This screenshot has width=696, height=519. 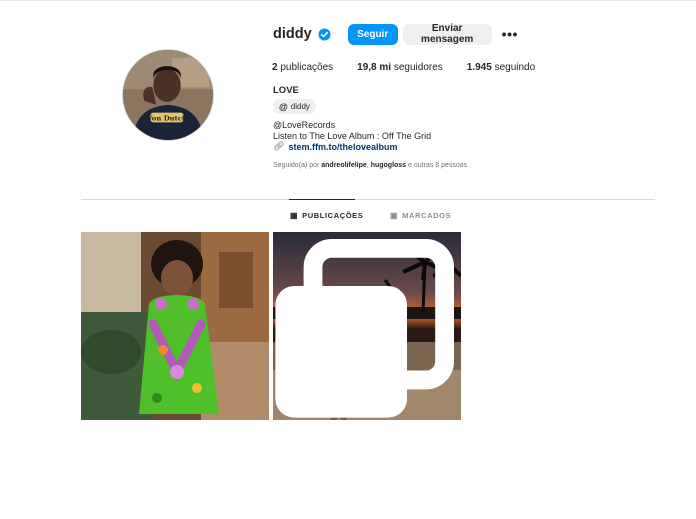 What do you see at coordinates (307, 67) in the screenshot?
I see `posts-label: publicações` at bounding box center [307, 67].